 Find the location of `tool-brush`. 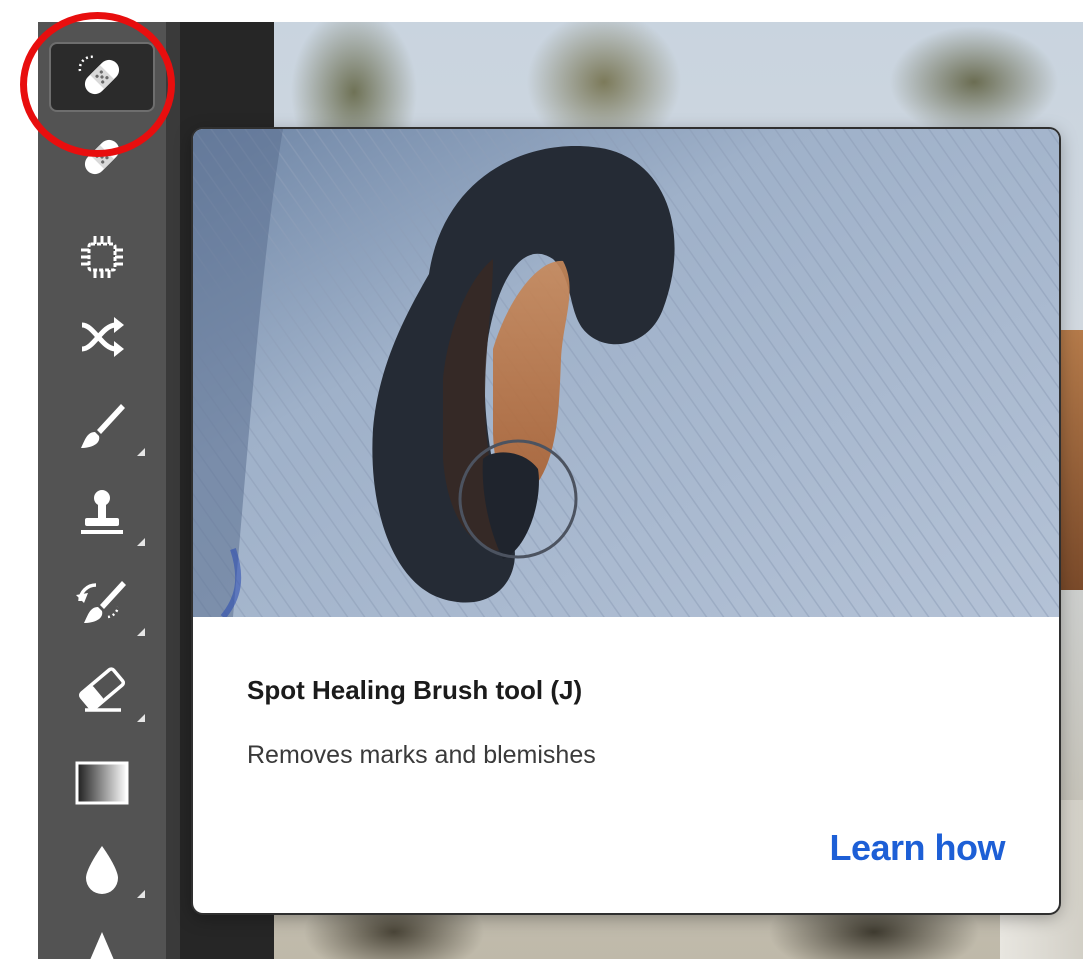

tool-brush is located at coordinates (102, 427).